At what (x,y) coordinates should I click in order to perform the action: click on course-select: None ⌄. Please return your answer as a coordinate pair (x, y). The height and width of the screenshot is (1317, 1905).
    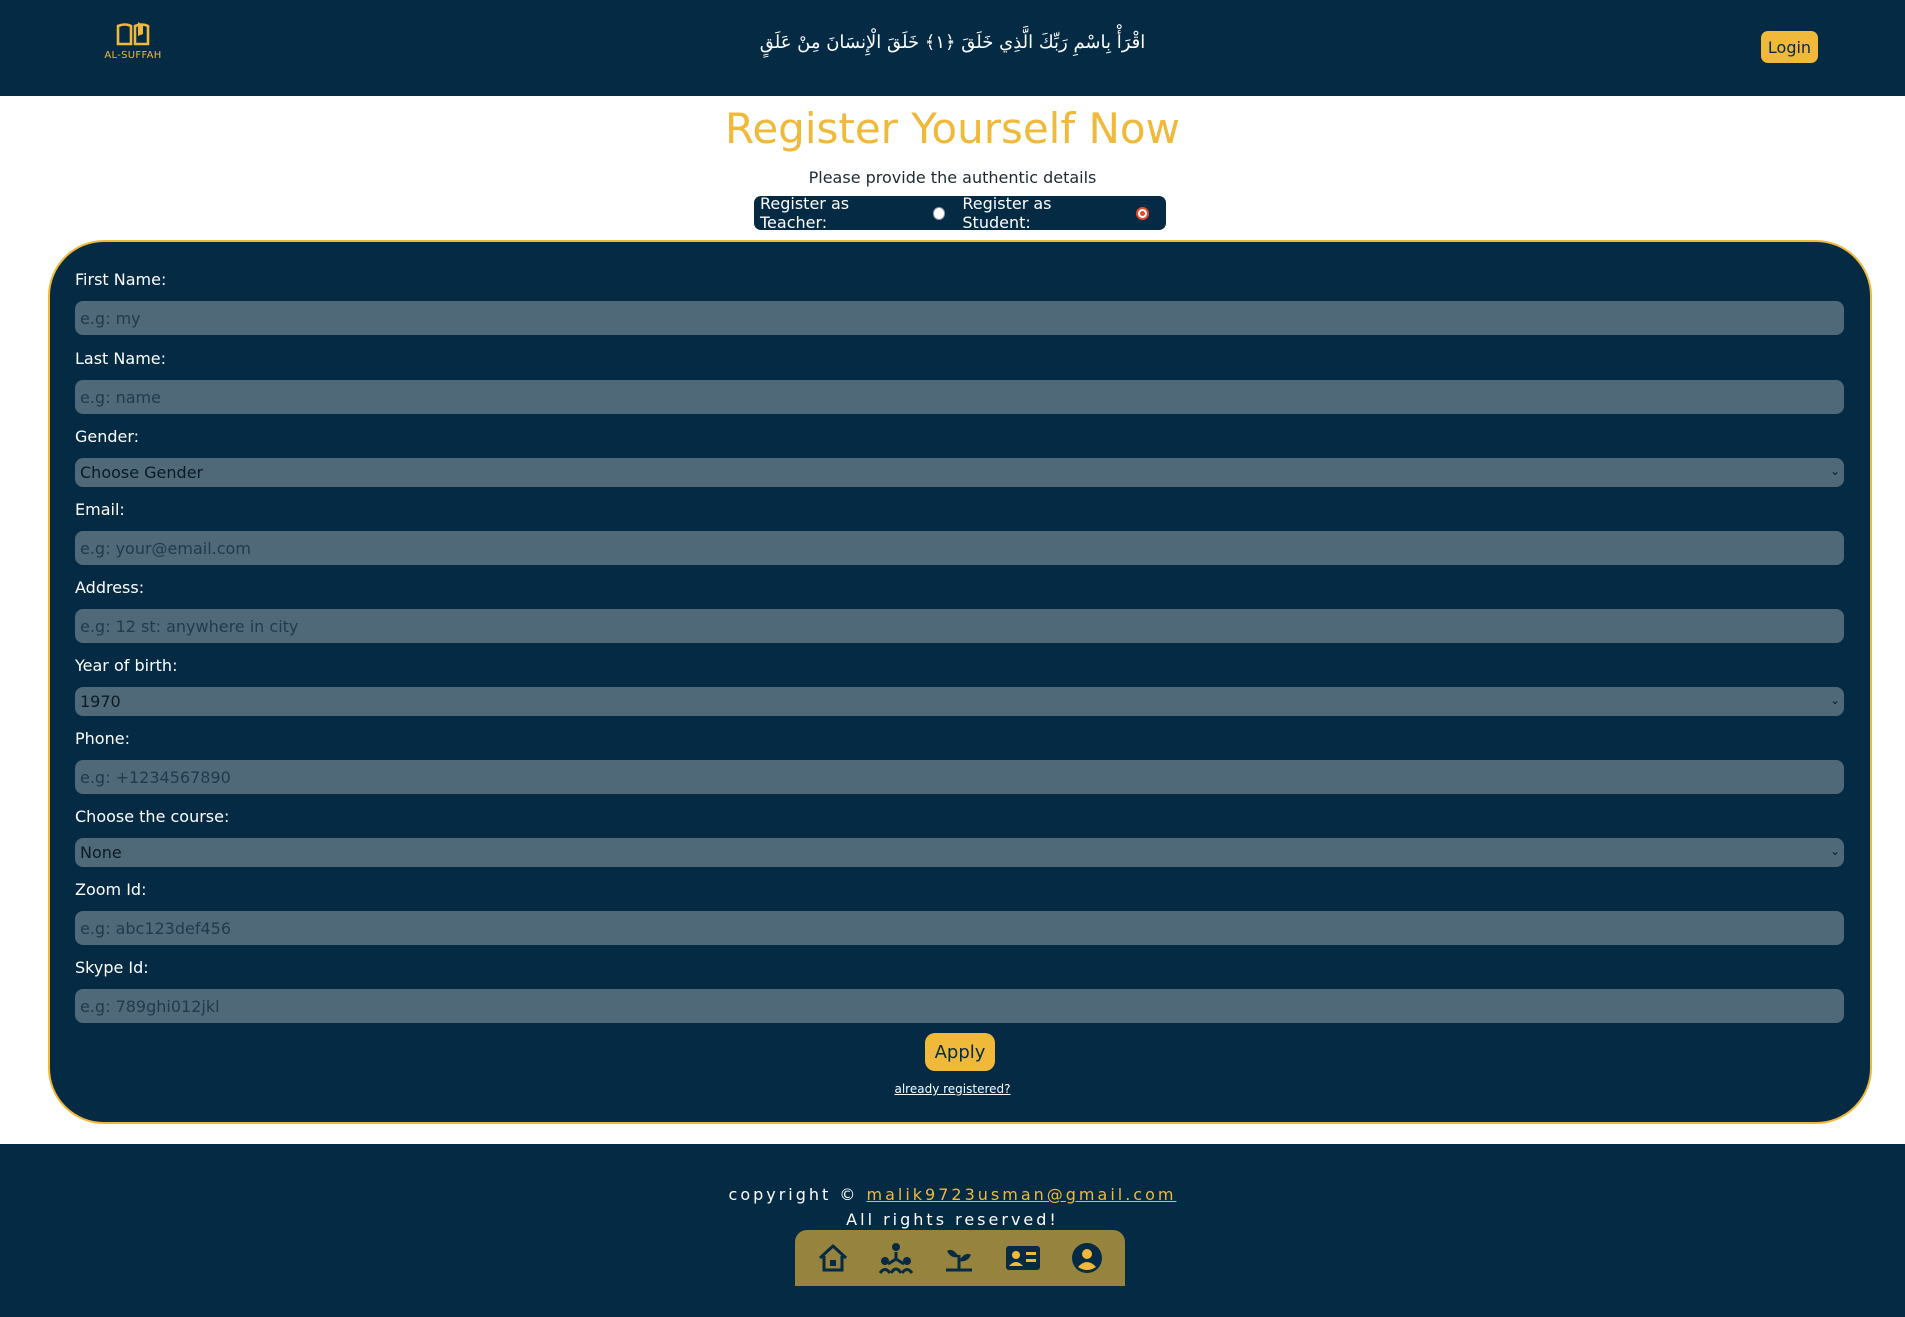
    Looking at the image, I should click on (959, 852).